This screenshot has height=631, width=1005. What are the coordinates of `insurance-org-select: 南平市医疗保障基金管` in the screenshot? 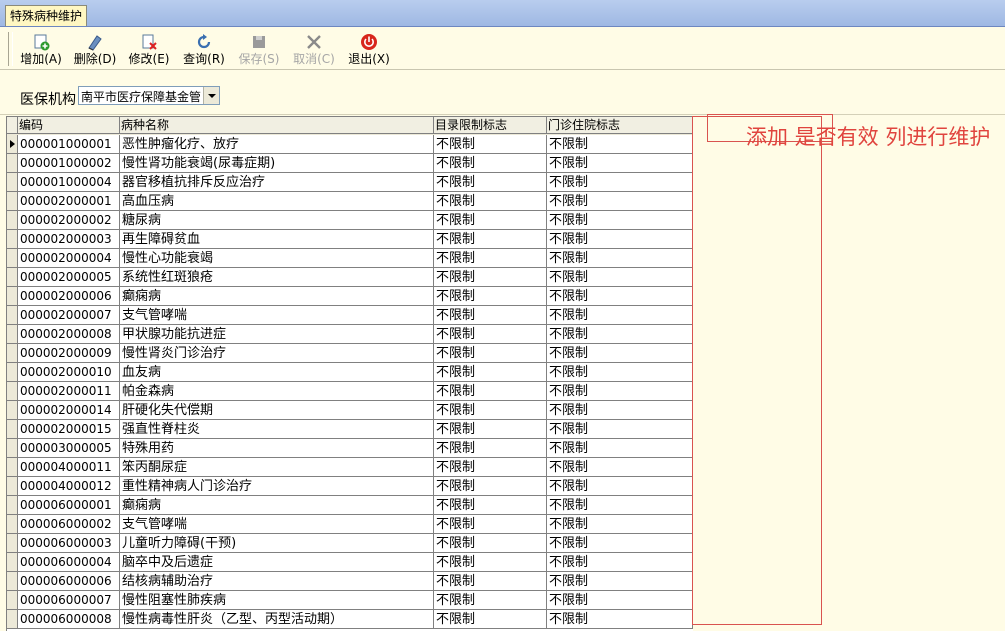 It's located at (149, 95).